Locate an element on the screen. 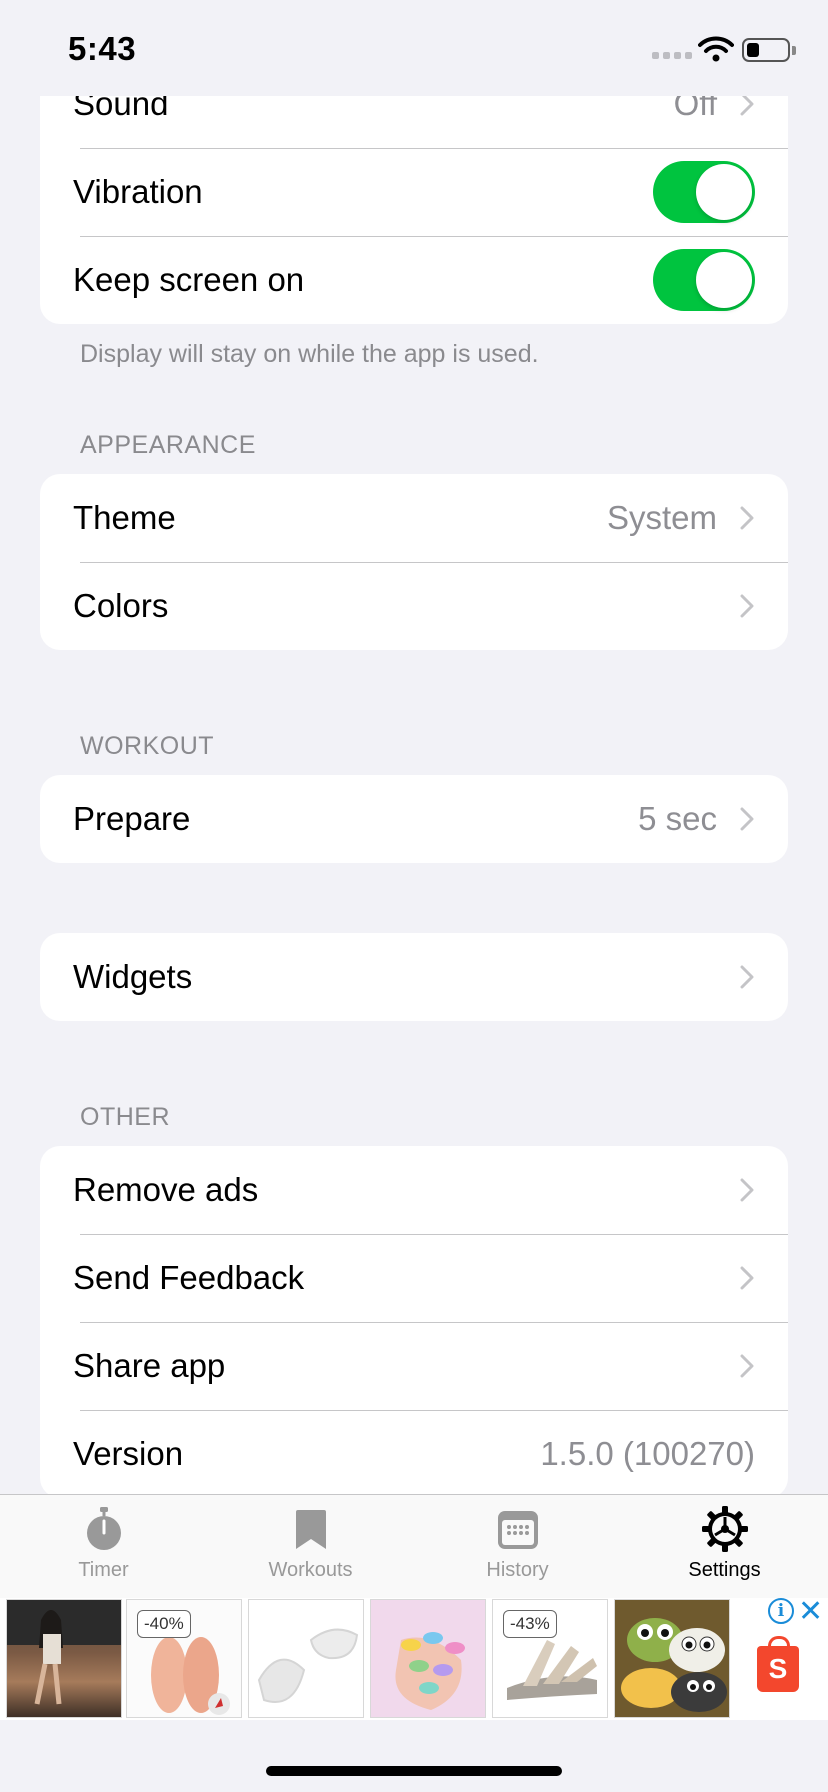 This screenshot has width=828, height=1792. workout-card: Prepare 5 sec is located at coordinates (414, 819).